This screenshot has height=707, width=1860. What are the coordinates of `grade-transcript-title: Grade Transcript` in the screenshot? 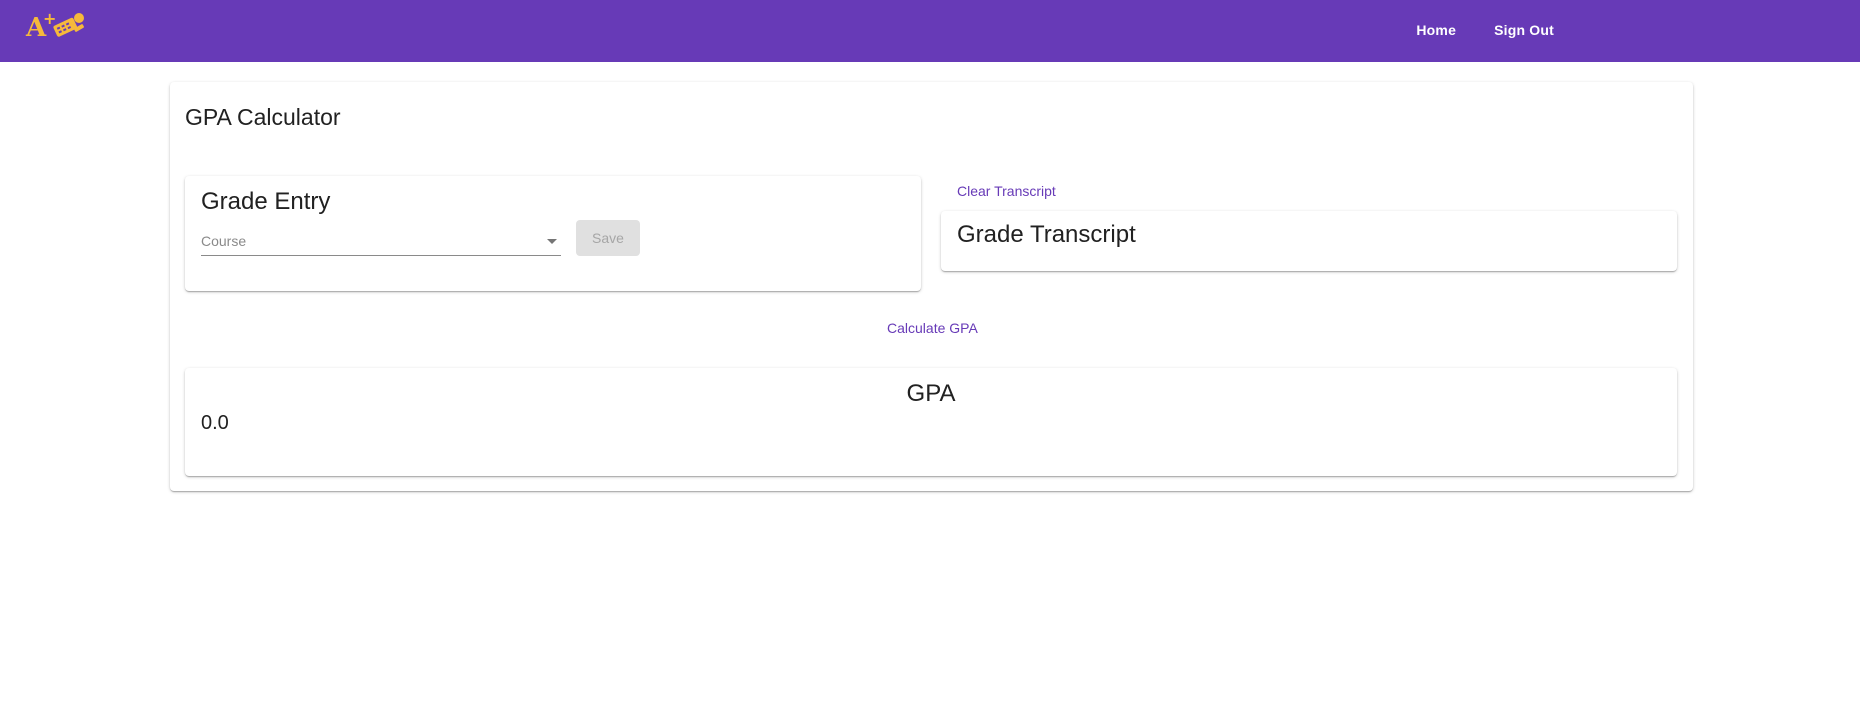 It's located at (1046, 234).